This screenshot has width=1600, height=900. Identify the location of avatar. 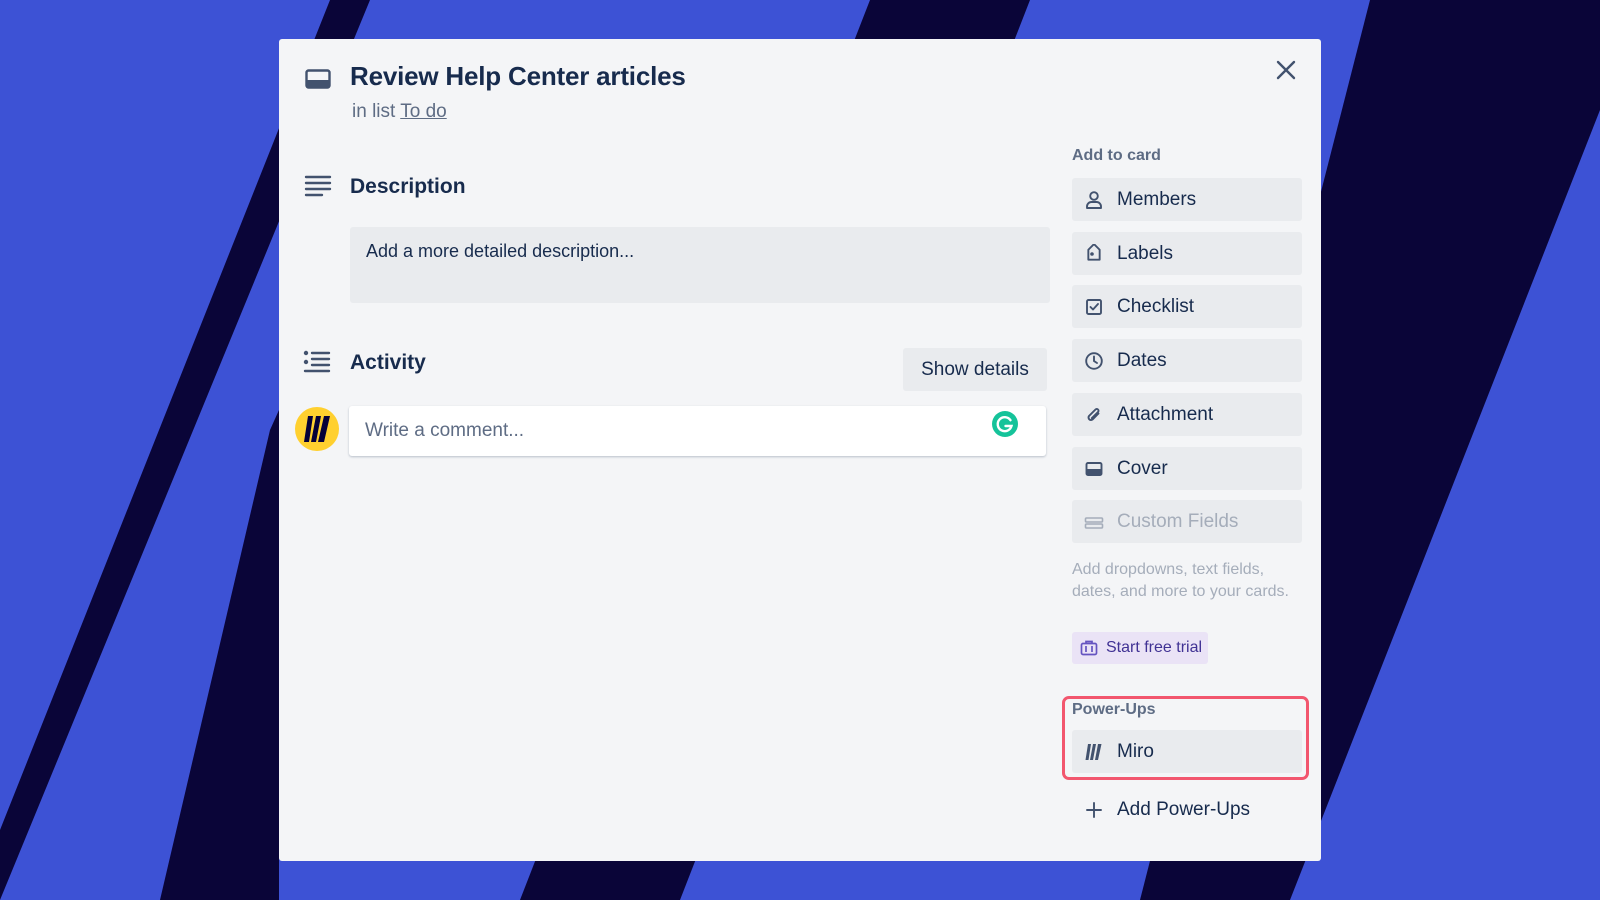
(317, 429).